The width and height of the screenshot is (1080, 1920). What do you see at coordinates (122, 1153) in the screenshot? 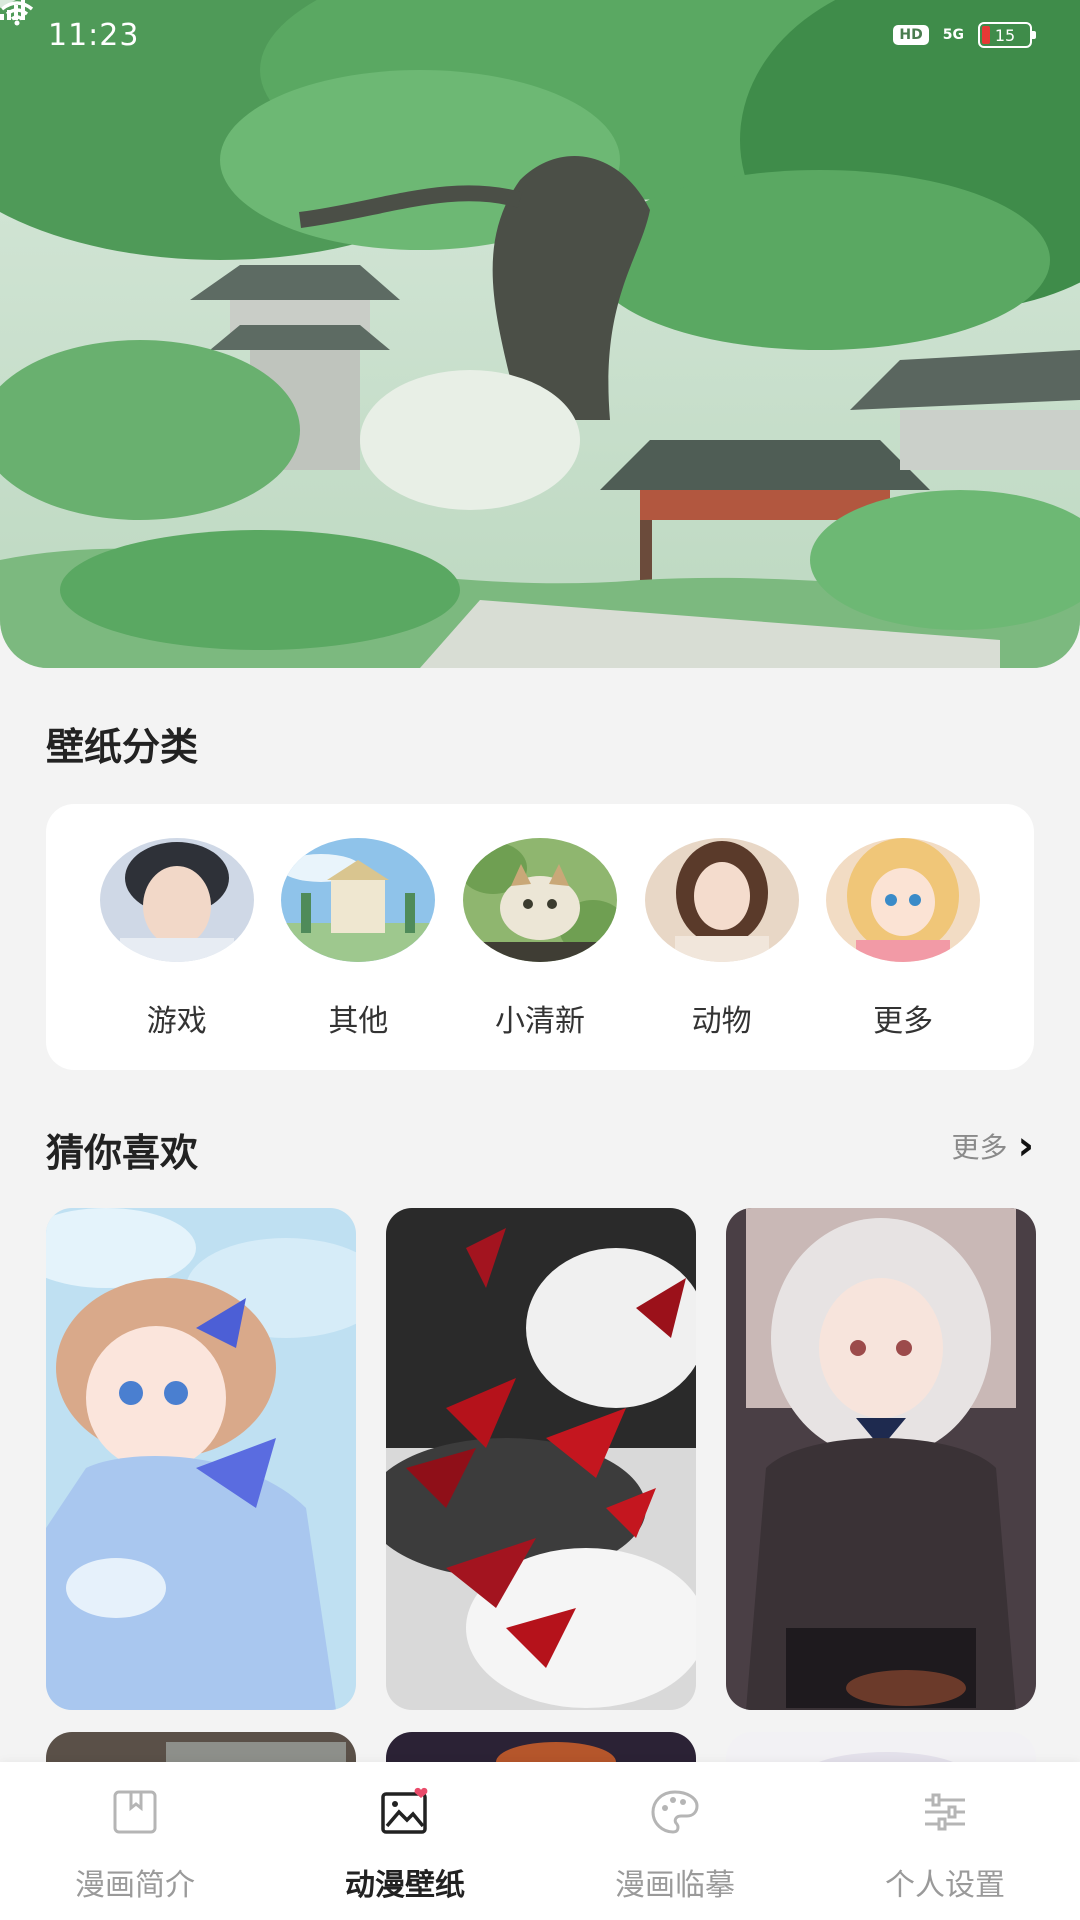
I see `section-title-recommend: 猜你喜欢` at bounding box center [122, 1153].